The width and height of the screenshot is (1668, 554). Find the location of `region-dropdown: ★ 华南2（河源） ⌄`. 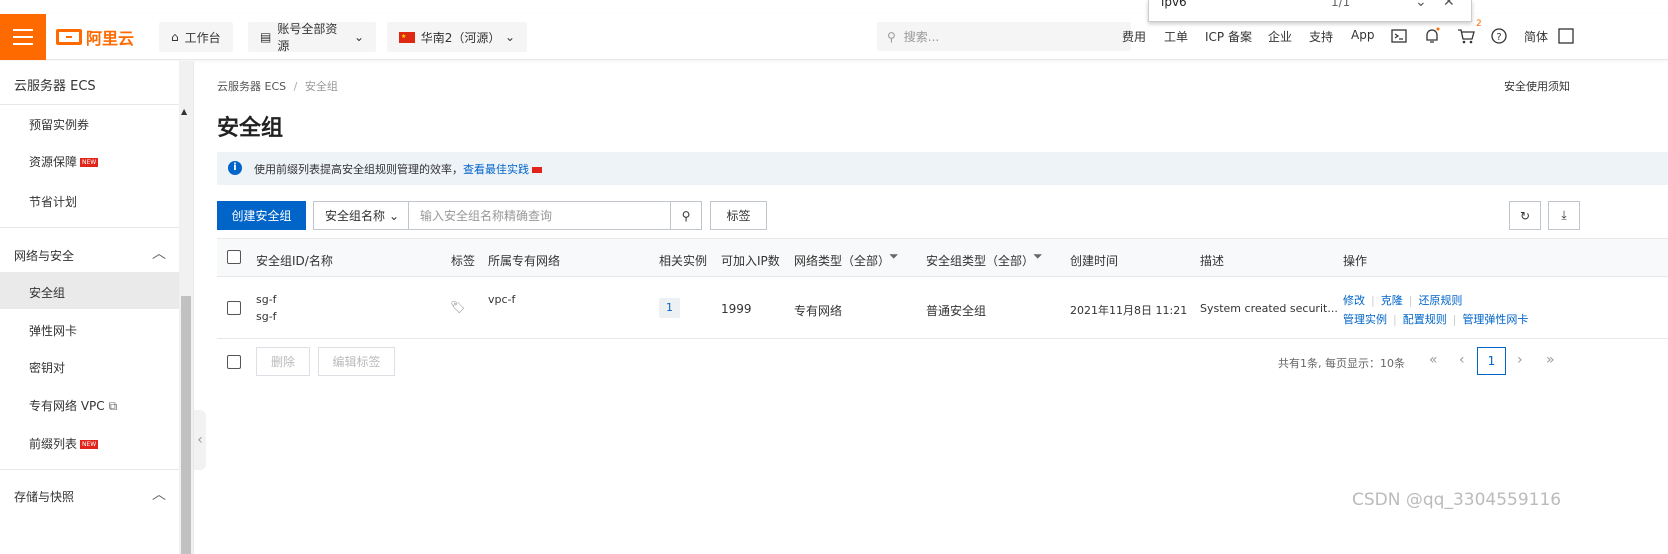

region-dropdown: ★ 华南2（河源） ⌄ is located at coordinates (457, 37).